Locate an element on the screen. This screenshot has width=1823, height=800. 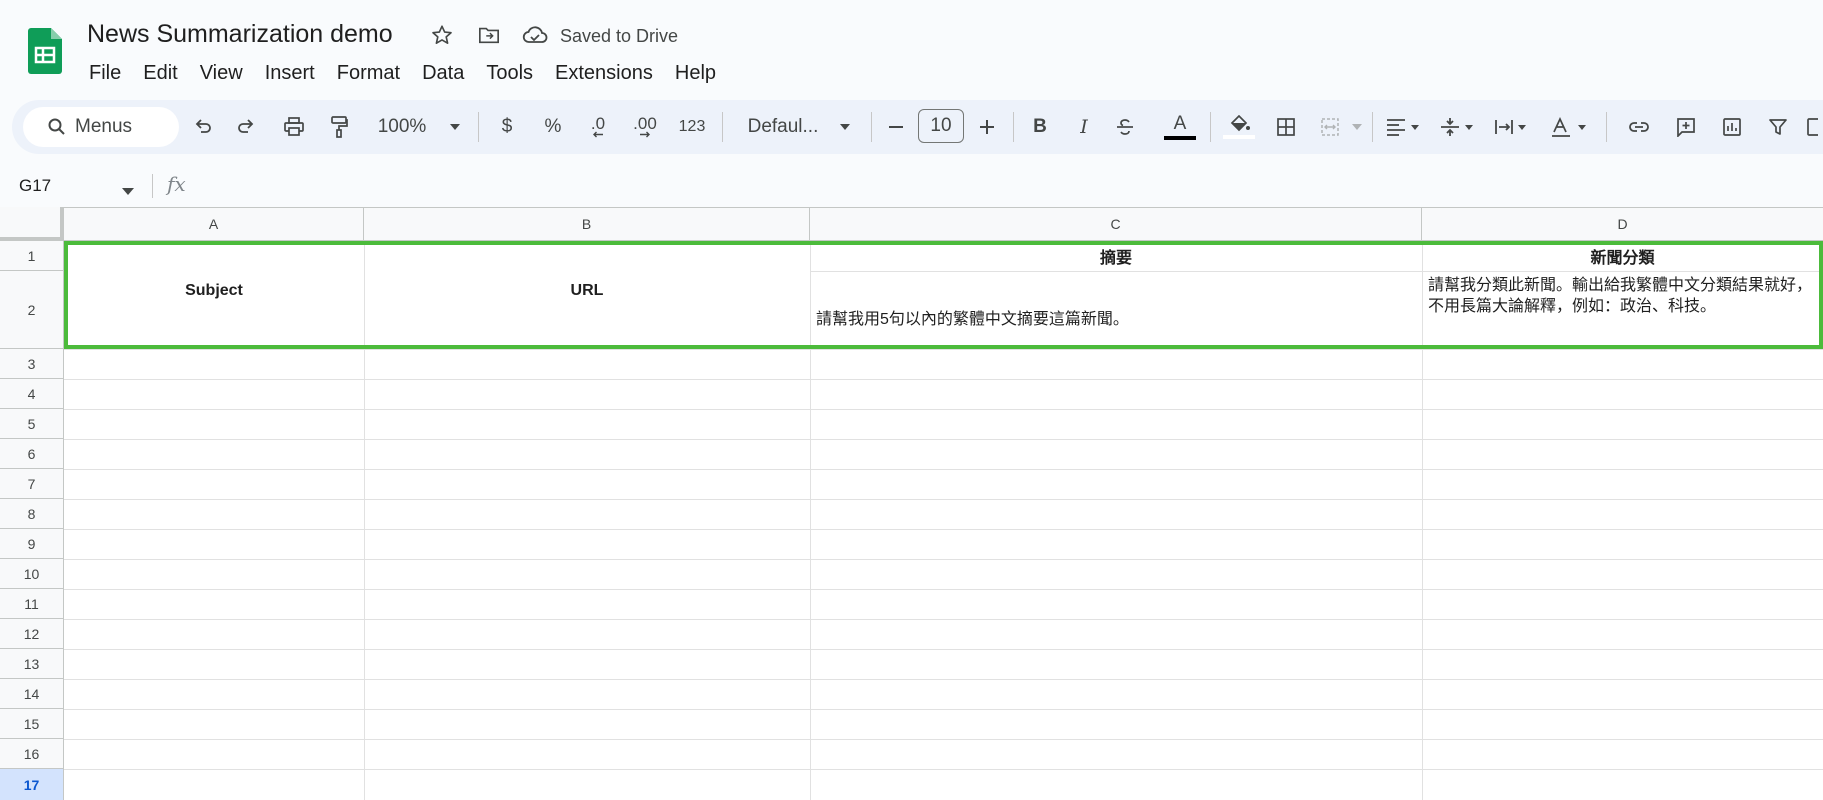
row-header: 2 is located at coordinates (32, 310).